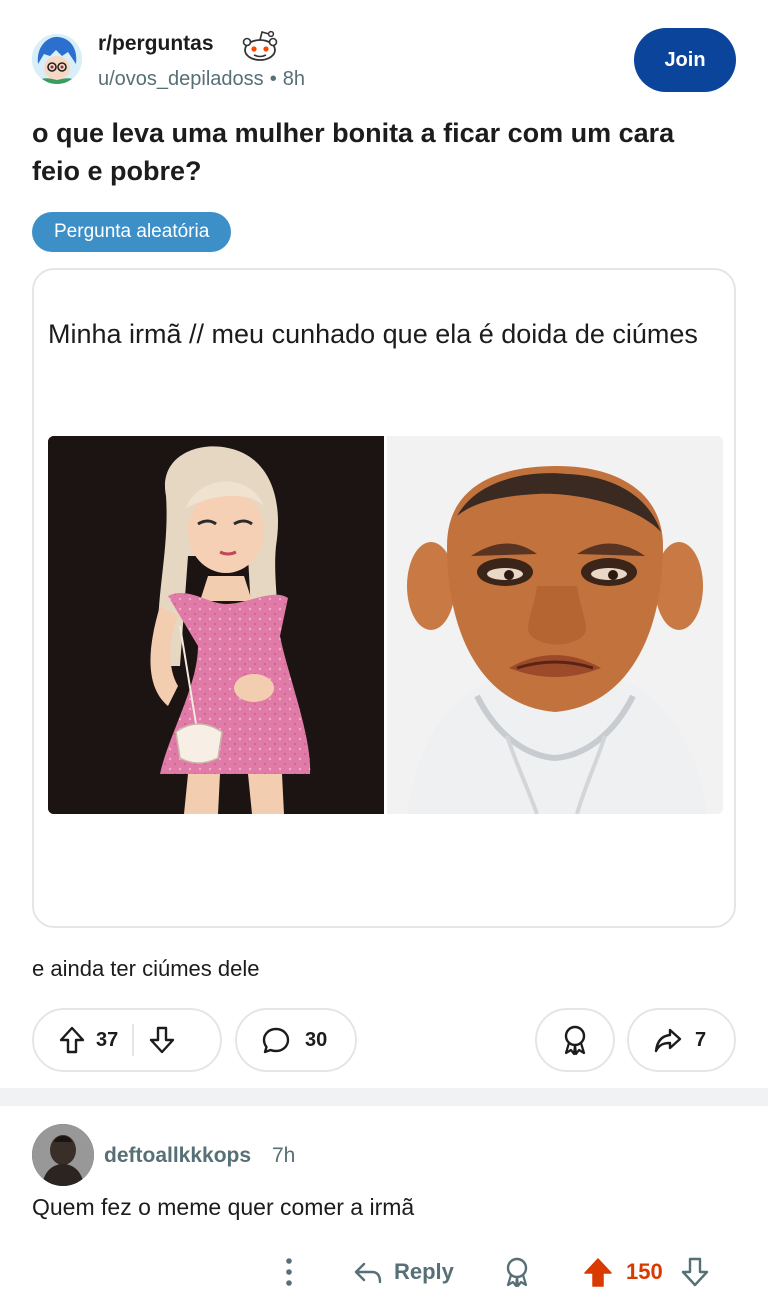 The height and width of the screenshot is (1298, 768). What do you see at coordinates (107, 1039) in the screenshot?
I see `upvote-count: 37` at bounding box center [107, 1039].